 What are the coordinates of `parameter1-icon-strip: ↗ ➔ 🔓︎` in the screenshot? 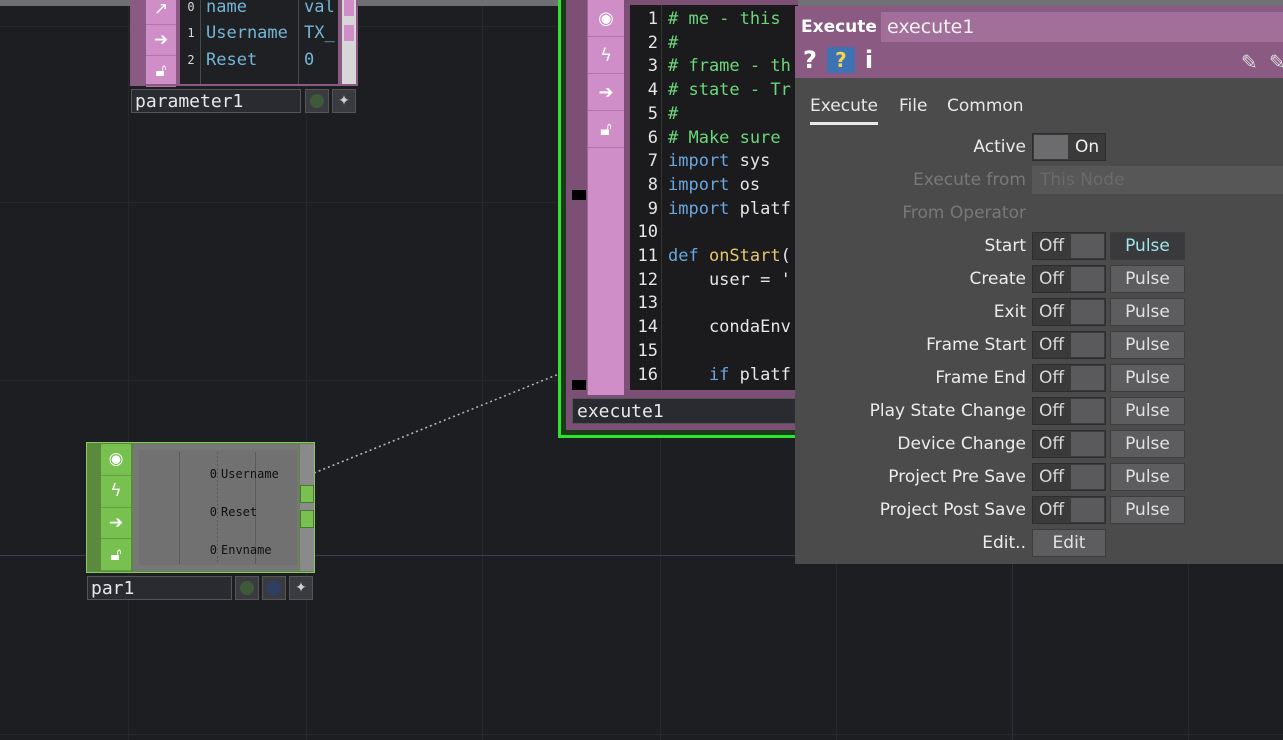 It's located at (161, 43).